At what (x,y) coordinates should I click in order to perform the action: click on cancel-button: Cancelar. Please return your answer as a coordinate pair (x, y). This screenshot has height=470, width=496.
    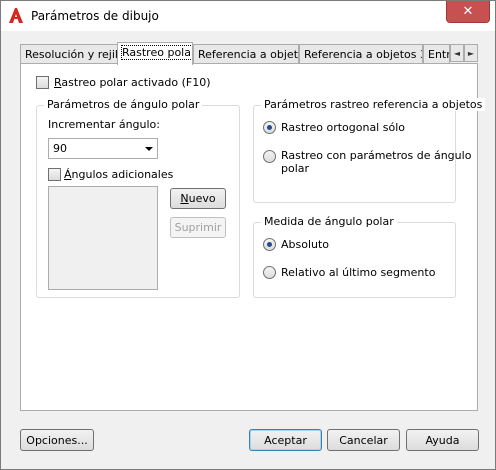
    Looking at the image, I should click on (363, 440).